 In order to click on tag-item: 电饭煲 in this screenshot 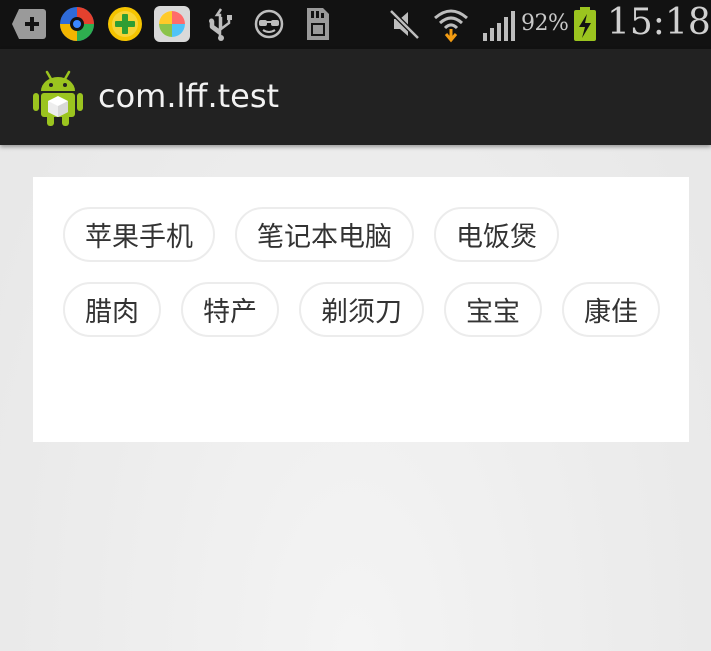, I will do `click(496, 234)`.